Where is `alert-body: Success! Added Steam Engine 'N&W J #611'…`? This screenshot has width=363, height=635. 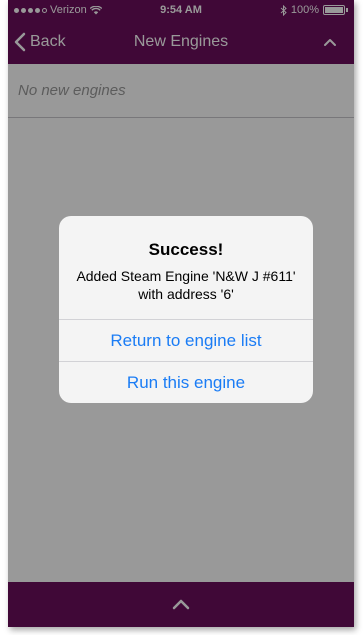 alert-body: Success! Added Steam Engine 'N&W J #611'… is located at coordinates (186, 267).